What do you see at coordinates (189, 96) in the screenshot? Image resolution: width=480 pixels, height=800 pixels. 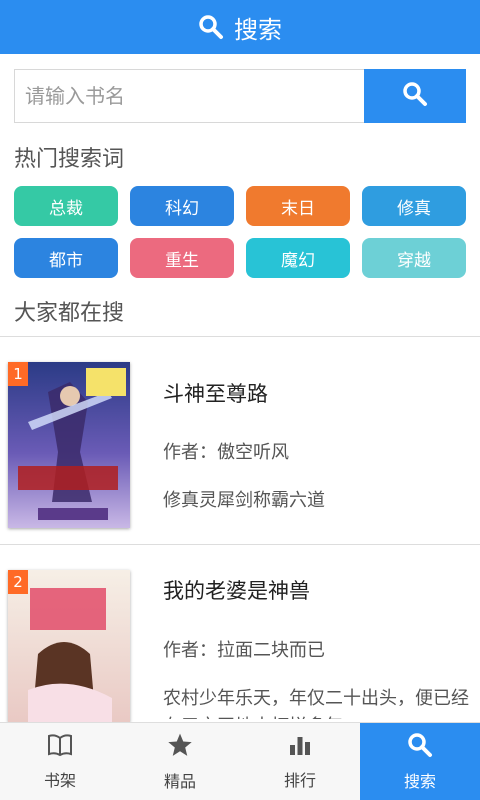 I see `search-input` at bounding box center [189, 96].